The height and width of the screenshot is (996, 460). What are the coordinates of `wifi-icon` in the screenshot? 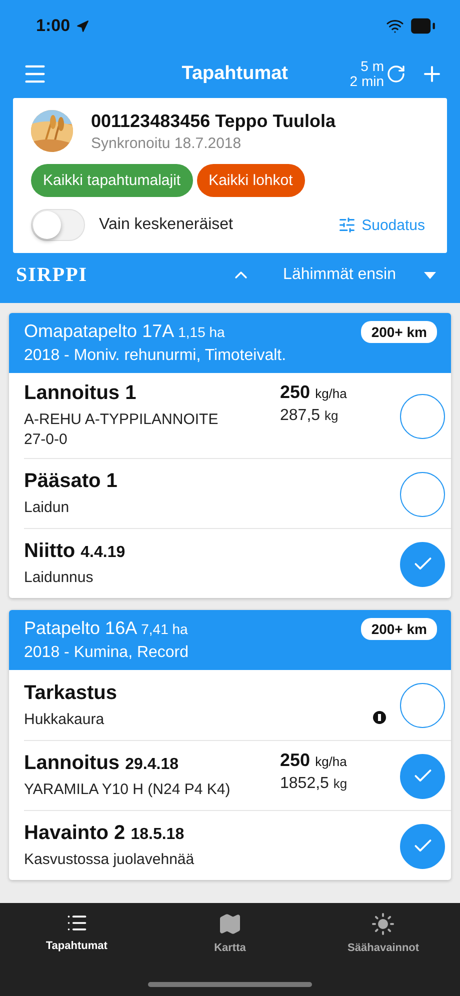 It's located at (395, 26).